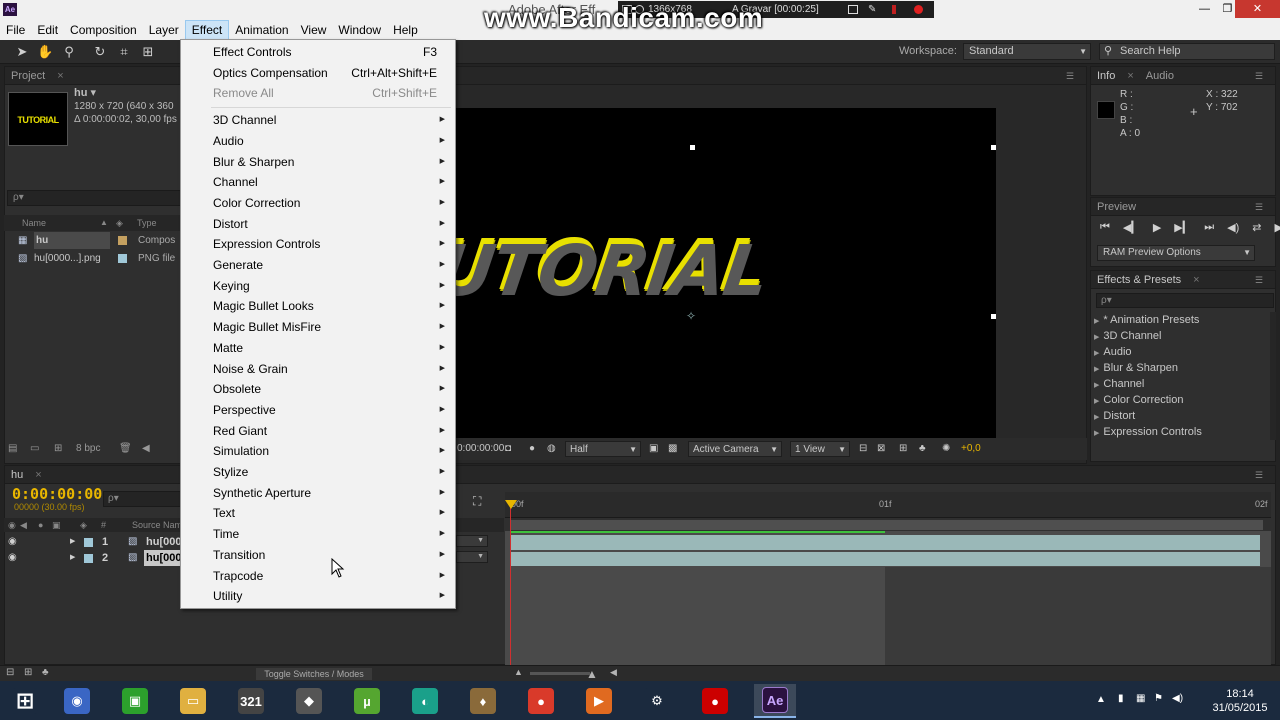 This screenshot has height=720, width=1280. Describe the element at coordinates (1140, 698) in the screenshot. I see `network-icon: ▦` at that location.